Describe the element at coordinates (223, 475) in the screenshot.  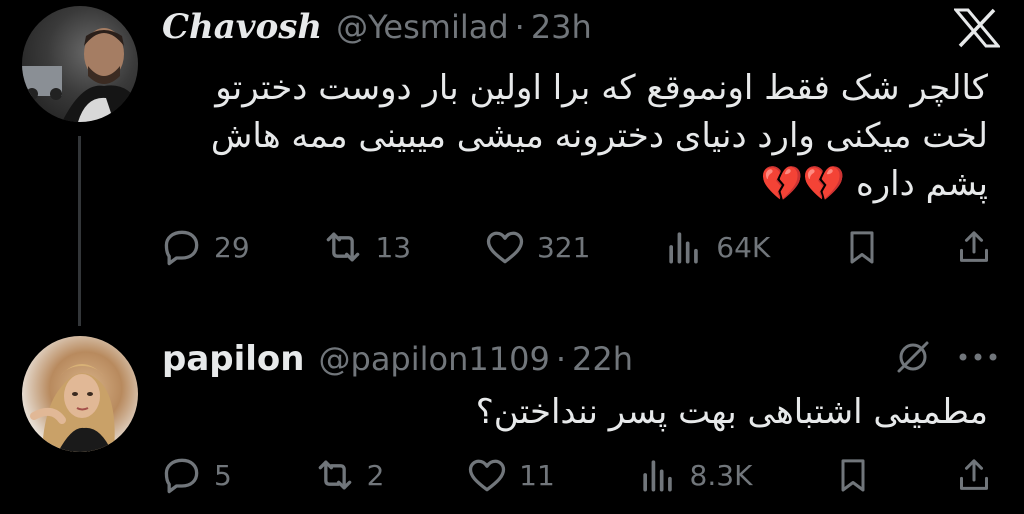
I see `reply-count: 5` at that location.